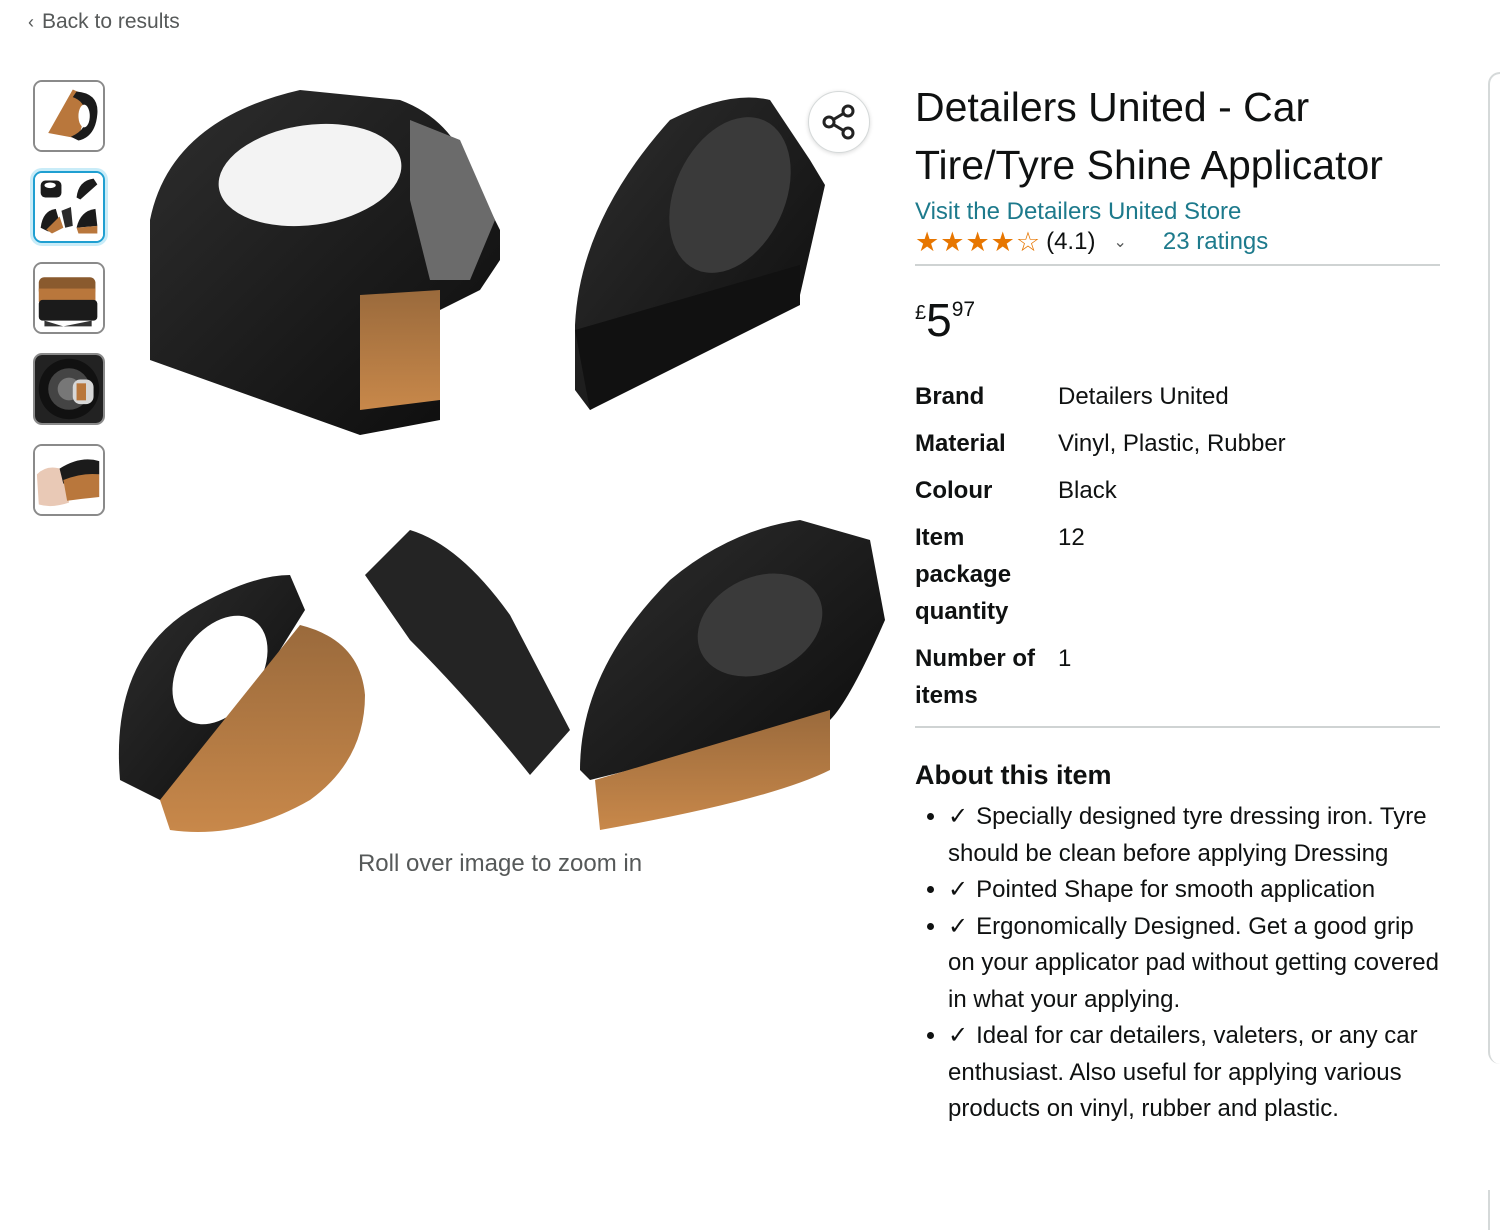 The image size is (1500, 1230). What do you see at coordinates (1177, 495) in the screenshot?
I see `spec-row: Colour Black` at bounding box center [1177, 495].